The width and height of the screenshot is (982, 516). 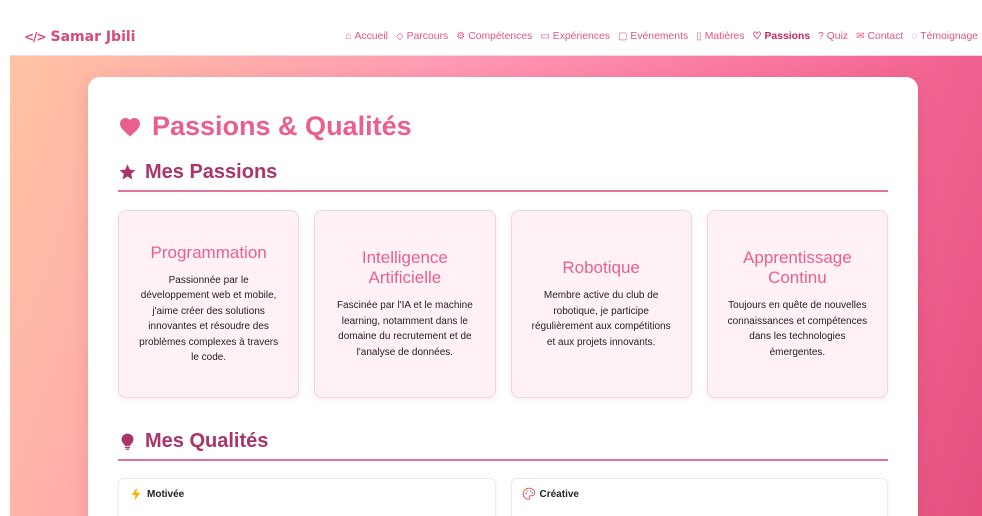 I want to click on quality-title: Créative, so click(x=559, y=494).